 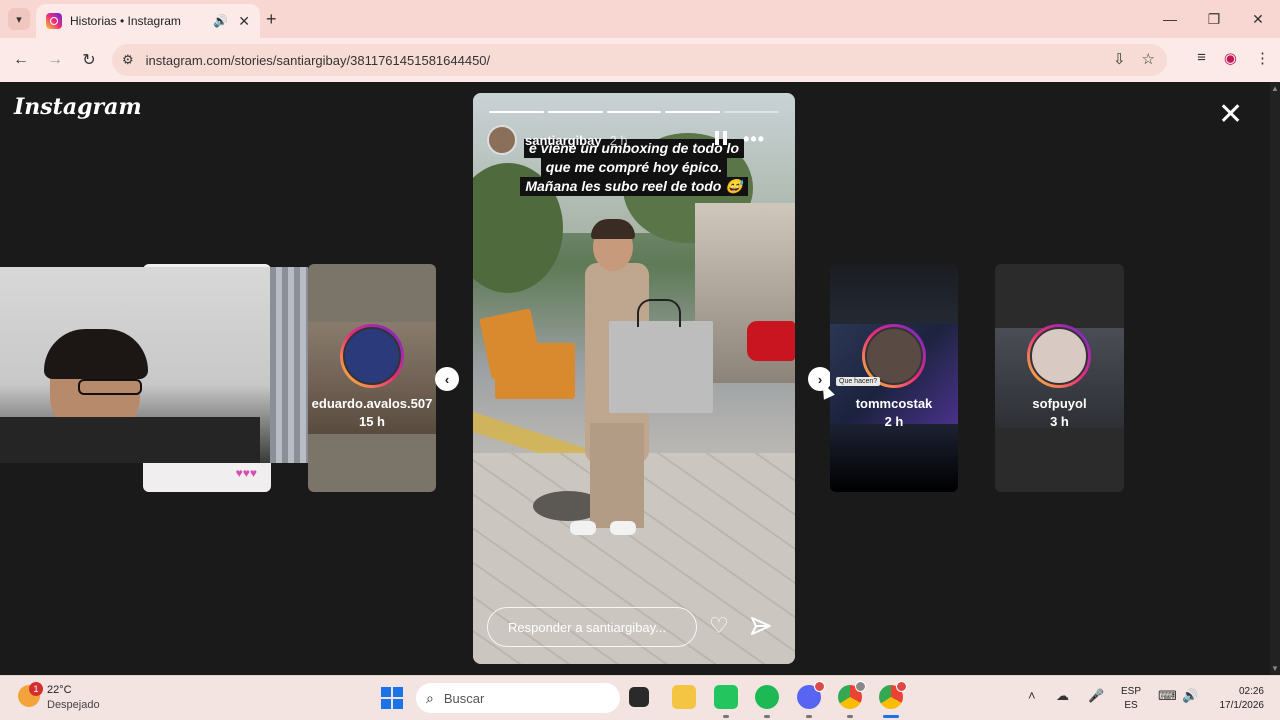 I want to click on scroll-down-icon: ▼, so click(x=1275, y=668).